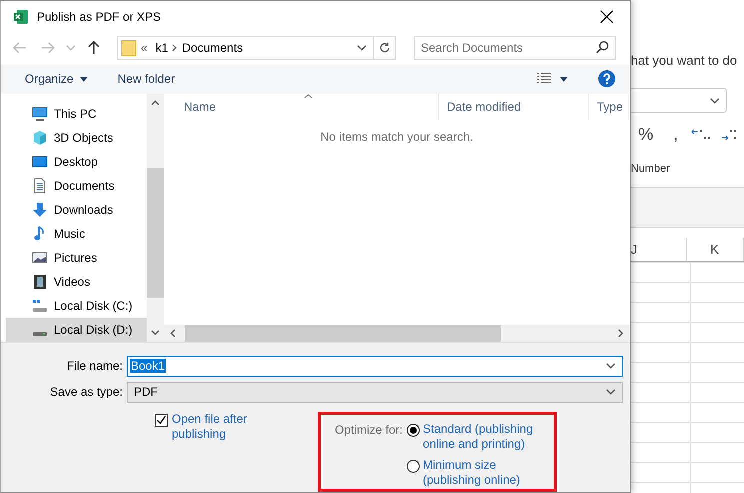 The height and width of the screenshot is (493, 744). What do you see at coordinates (602, 47) in the screenshot?
I see `search-icon` at bounding box center [602, 47].